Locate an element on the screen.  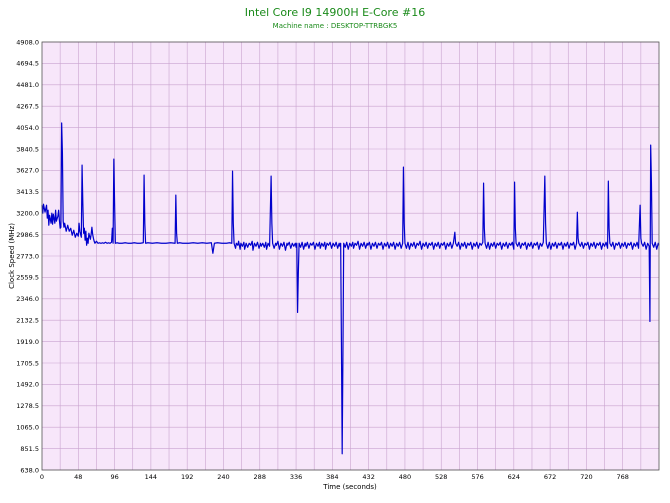
chart-subtitle: Machine name : DESKTOP-TTRBGK5 is located at coordinates (335, 26).